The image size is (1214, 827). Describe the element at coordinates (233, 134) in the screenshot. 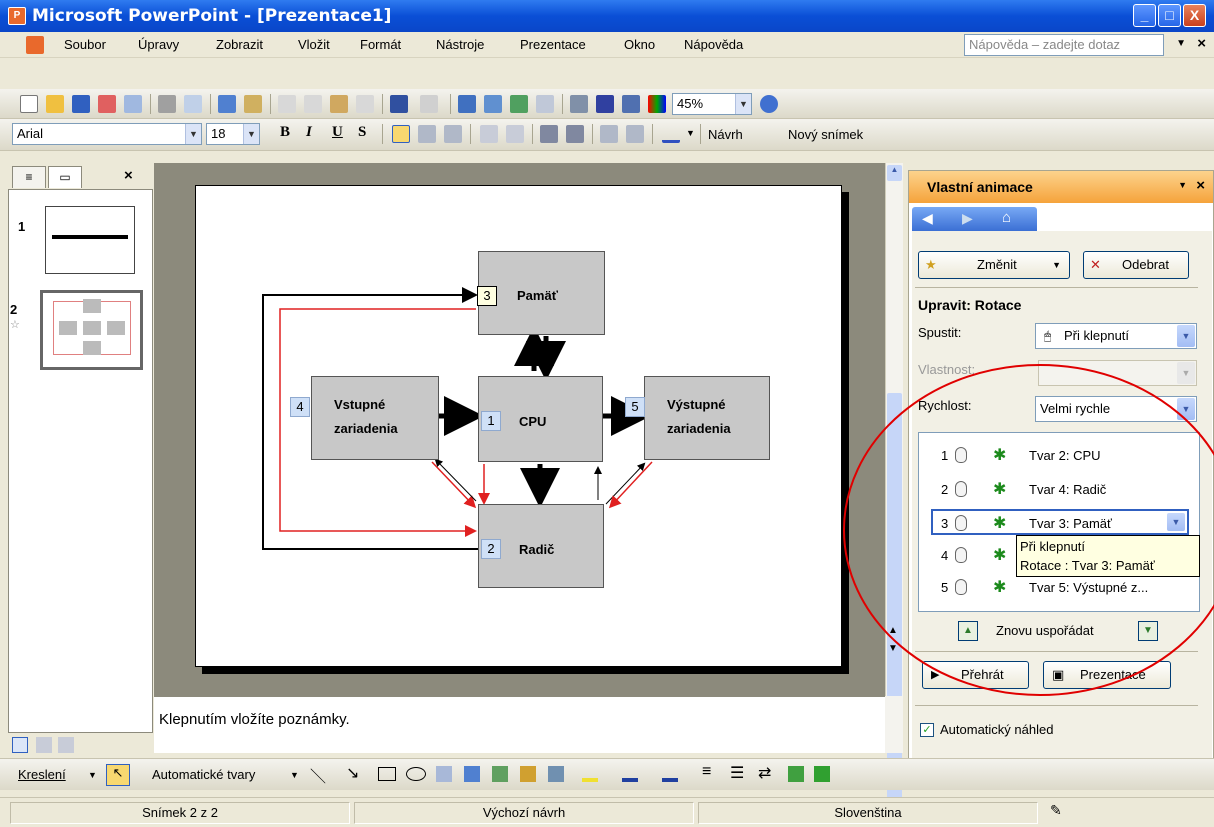

I see `font-size-select: 18 ▼` at that location.